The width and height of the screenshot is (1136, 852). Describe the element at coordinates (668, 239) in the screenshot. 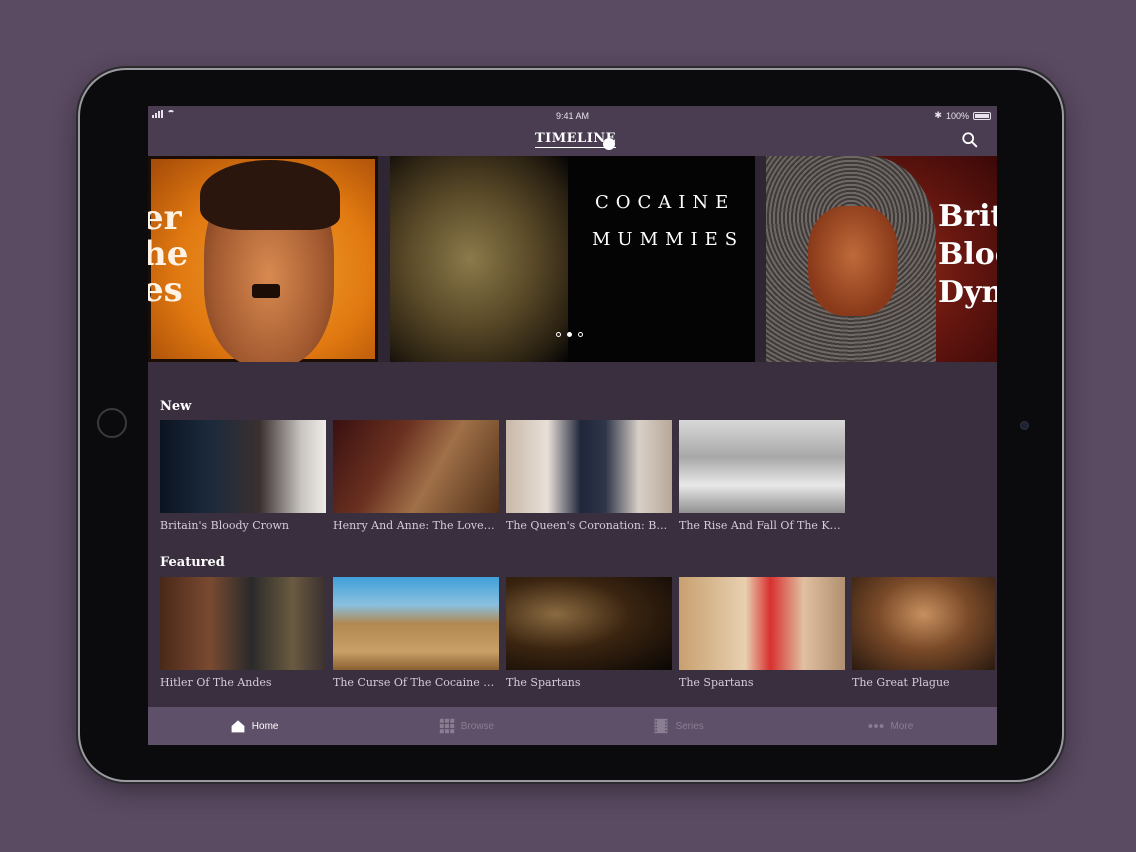

I see `hero-title-line-2: MUMMIES` at that location.